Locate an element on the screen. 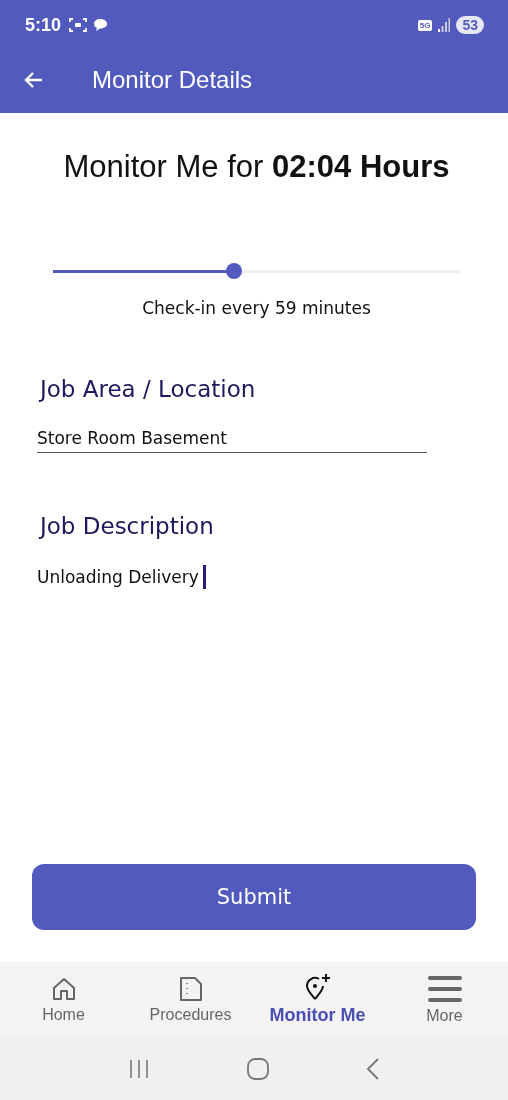 This screenshot has width=508, height=1100. signal-icon is located at coordinates (444, 25).